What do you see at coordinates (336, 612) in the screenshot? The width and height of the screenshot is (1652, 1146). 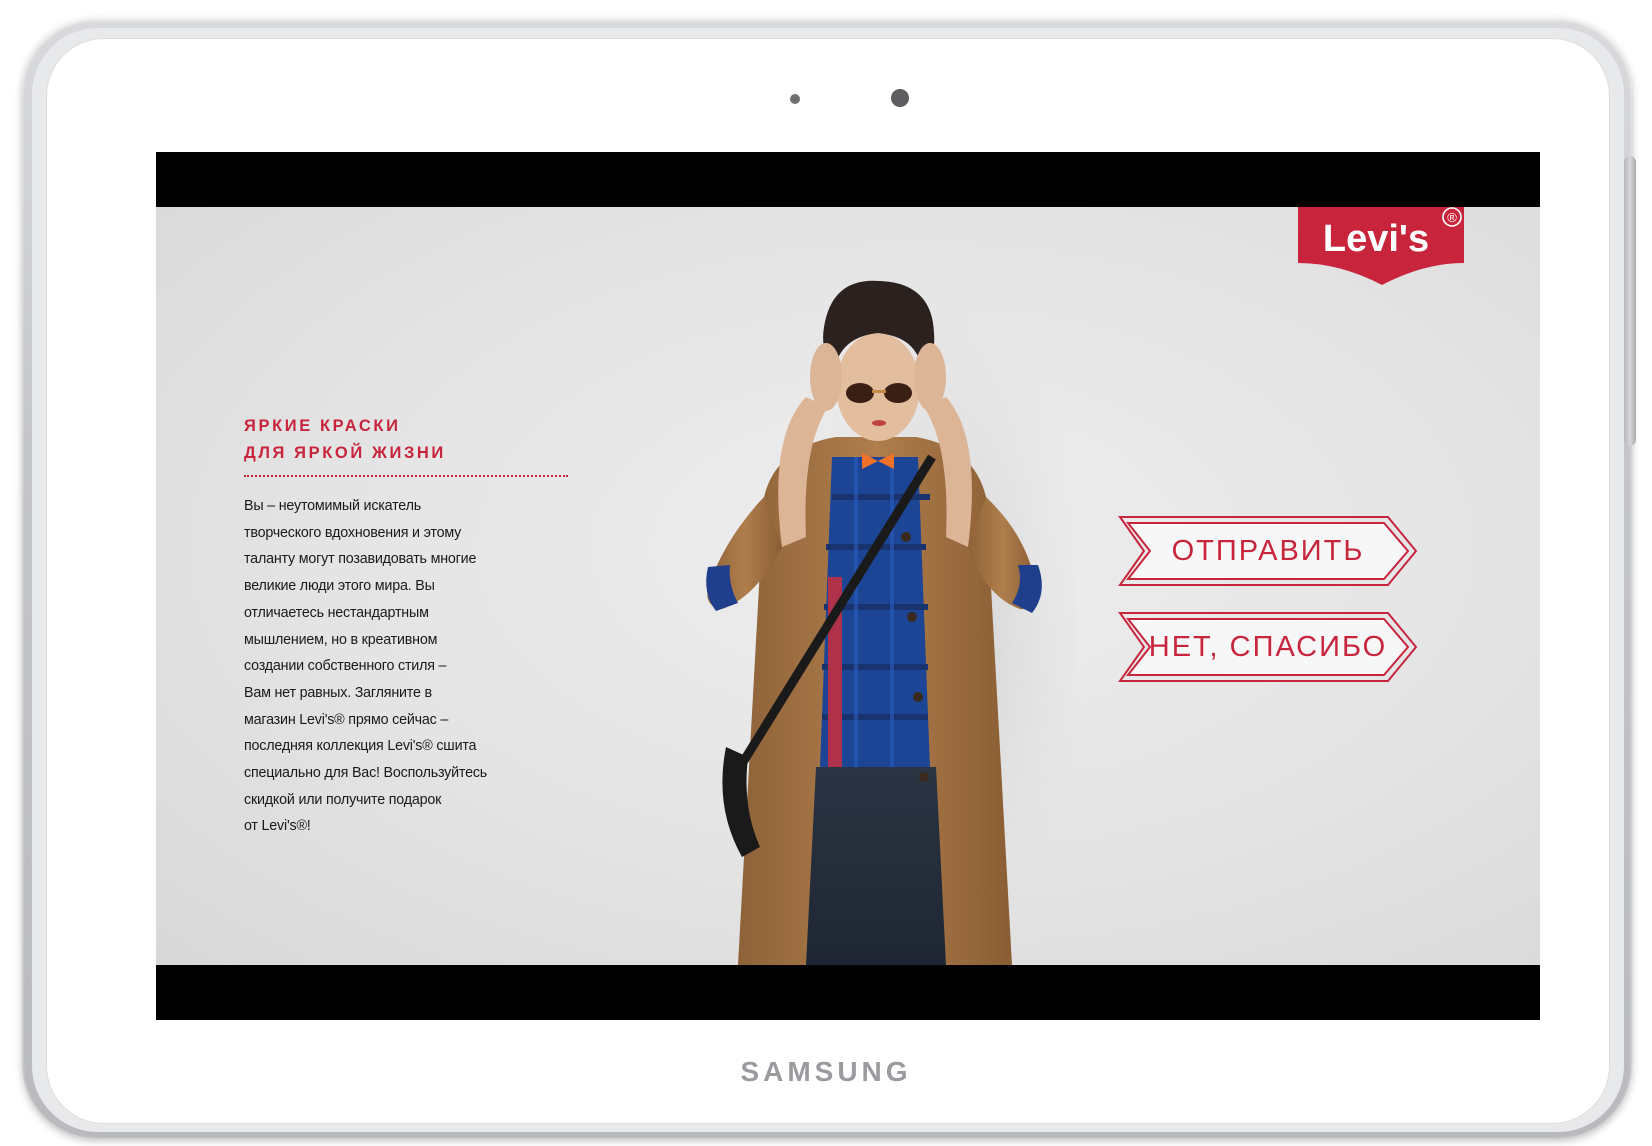 I see `body-line: отличаетесь нестандартным` at bounding box center [336, 612].